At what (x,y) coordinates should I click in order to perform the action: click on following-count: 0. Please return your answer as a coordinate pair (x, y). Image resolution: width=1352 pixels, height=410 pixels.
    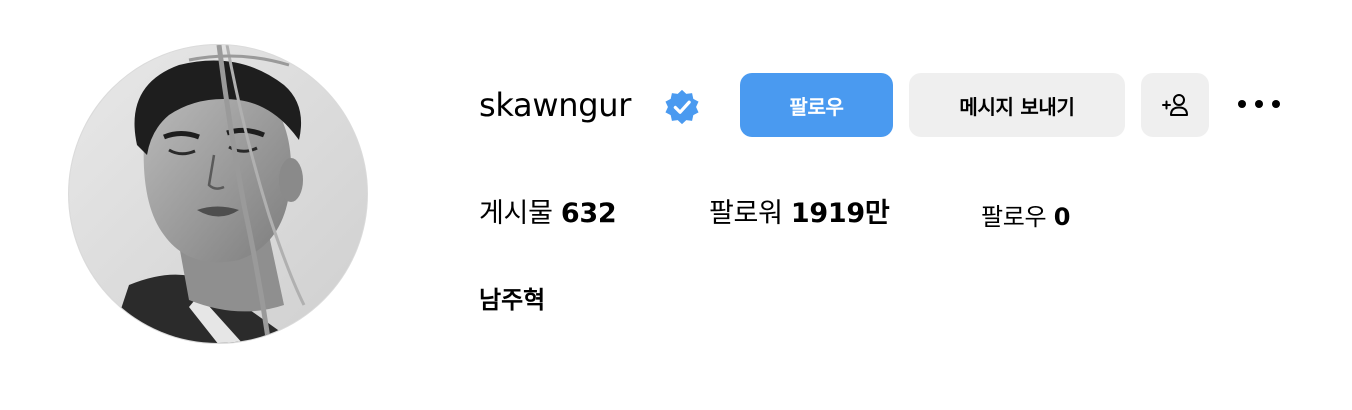
    Looking at the image, I should click on (1062, 217).